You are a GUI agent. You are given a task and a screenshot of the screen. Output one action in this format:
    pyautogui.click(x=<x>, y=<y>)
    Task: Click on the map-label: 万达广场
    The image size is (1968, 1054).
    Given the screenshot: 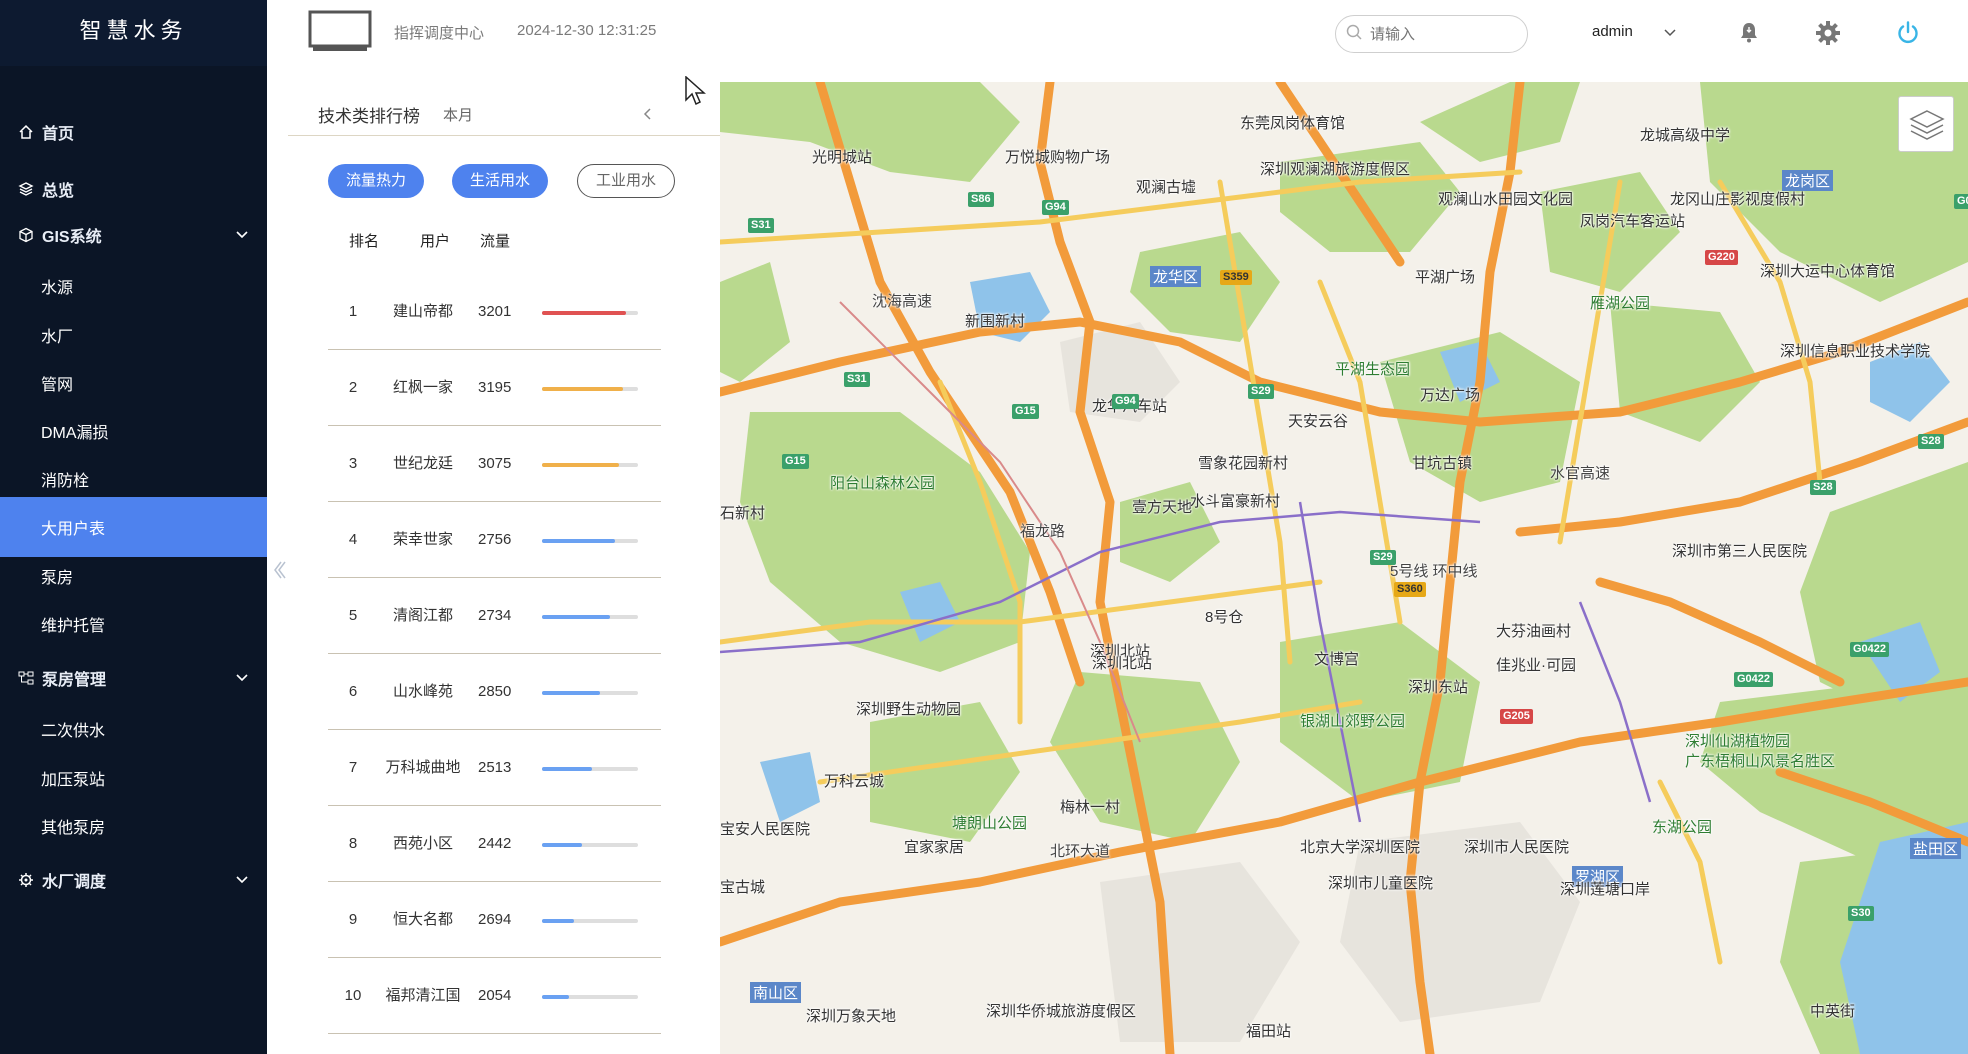 What is the action you would take?
    pyautogui.click(x=1450, y=394)
    